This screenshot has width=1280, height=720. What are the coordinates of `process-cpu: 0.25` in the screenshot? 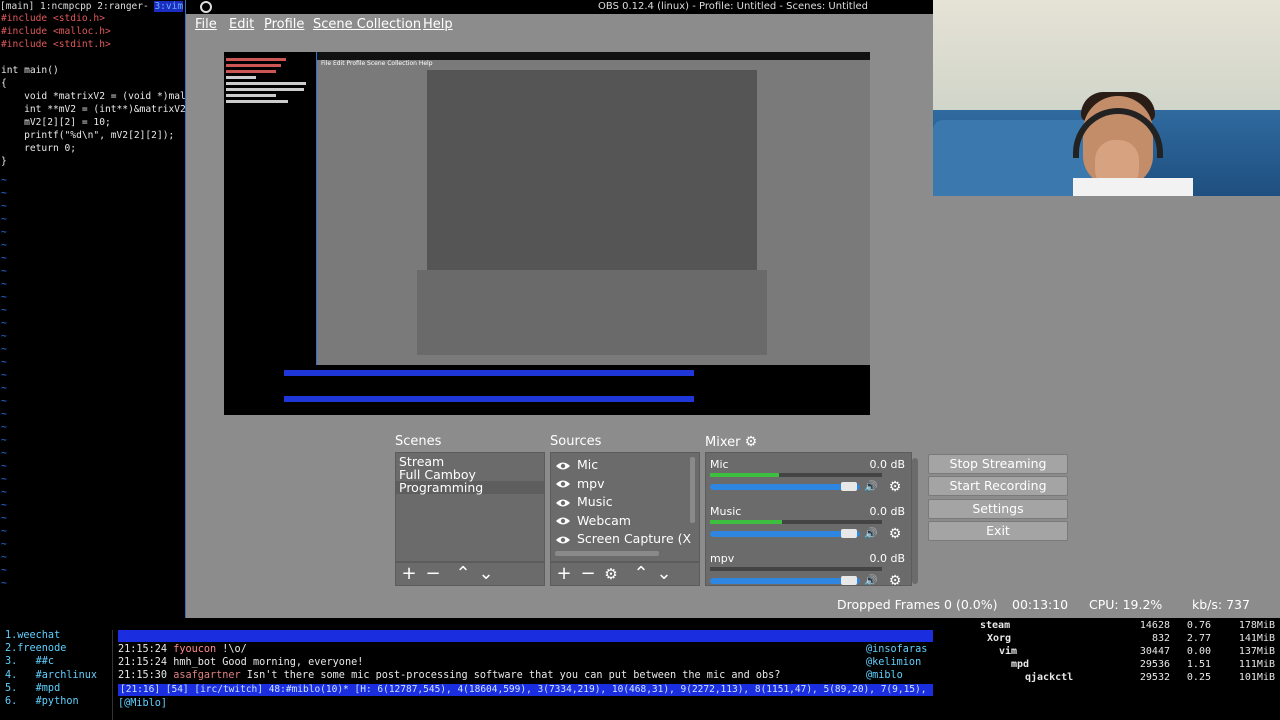 It's located at (1198, 677).